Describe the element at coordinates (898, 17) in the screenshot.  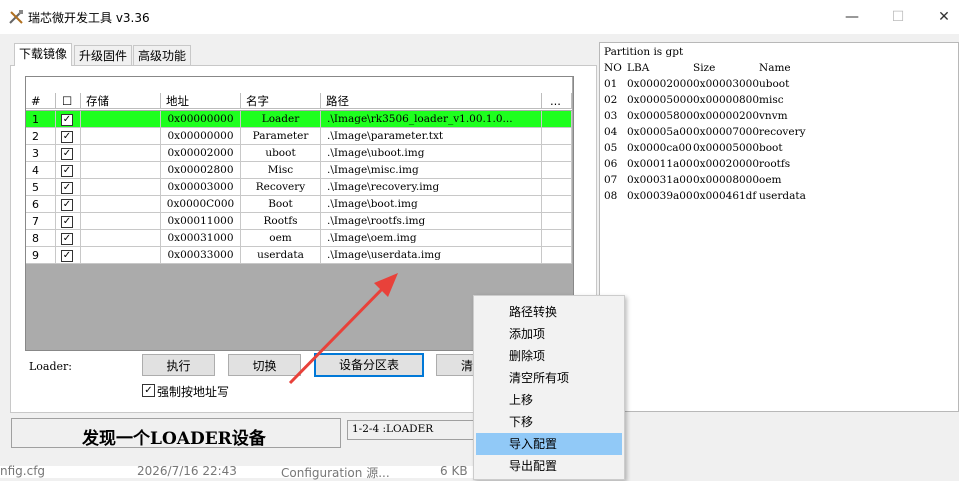
I see `maximize-button: ☐` at that location.